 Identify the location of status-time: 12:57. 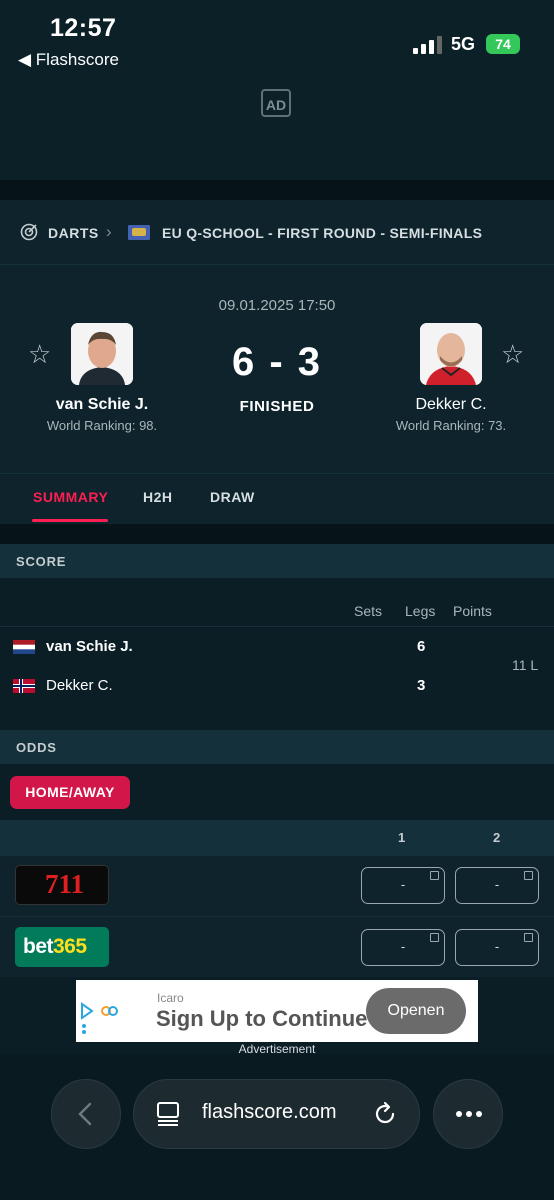
(83, 28).